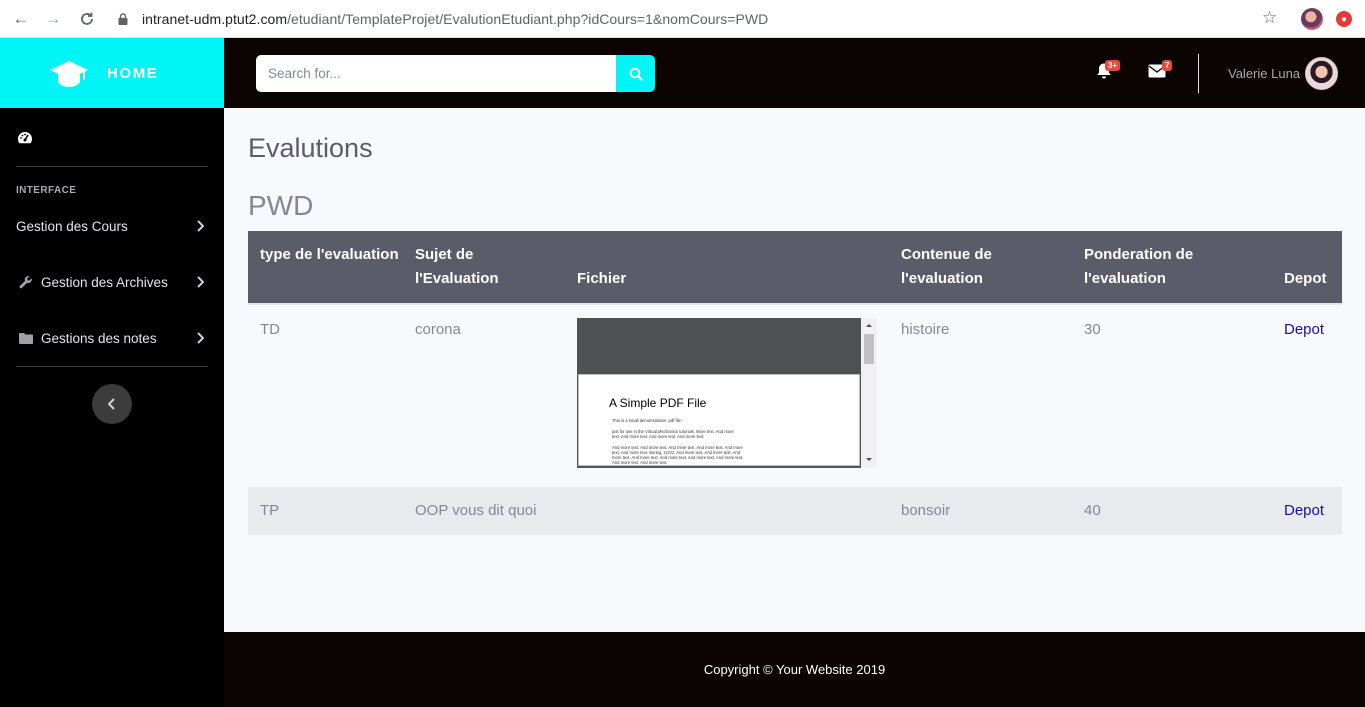  What do you see at coordinates (329, 254) in the screenshot?
I see `column-header-type: type de l'evaluation` at bounding box center [329, 254].